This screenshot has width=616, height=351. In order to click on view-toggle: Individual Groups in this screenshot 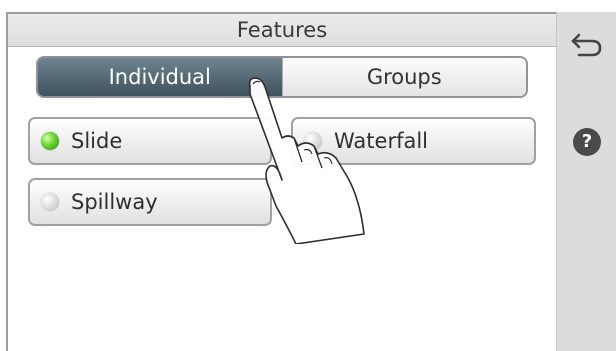, I will do `click(282, 77)`.